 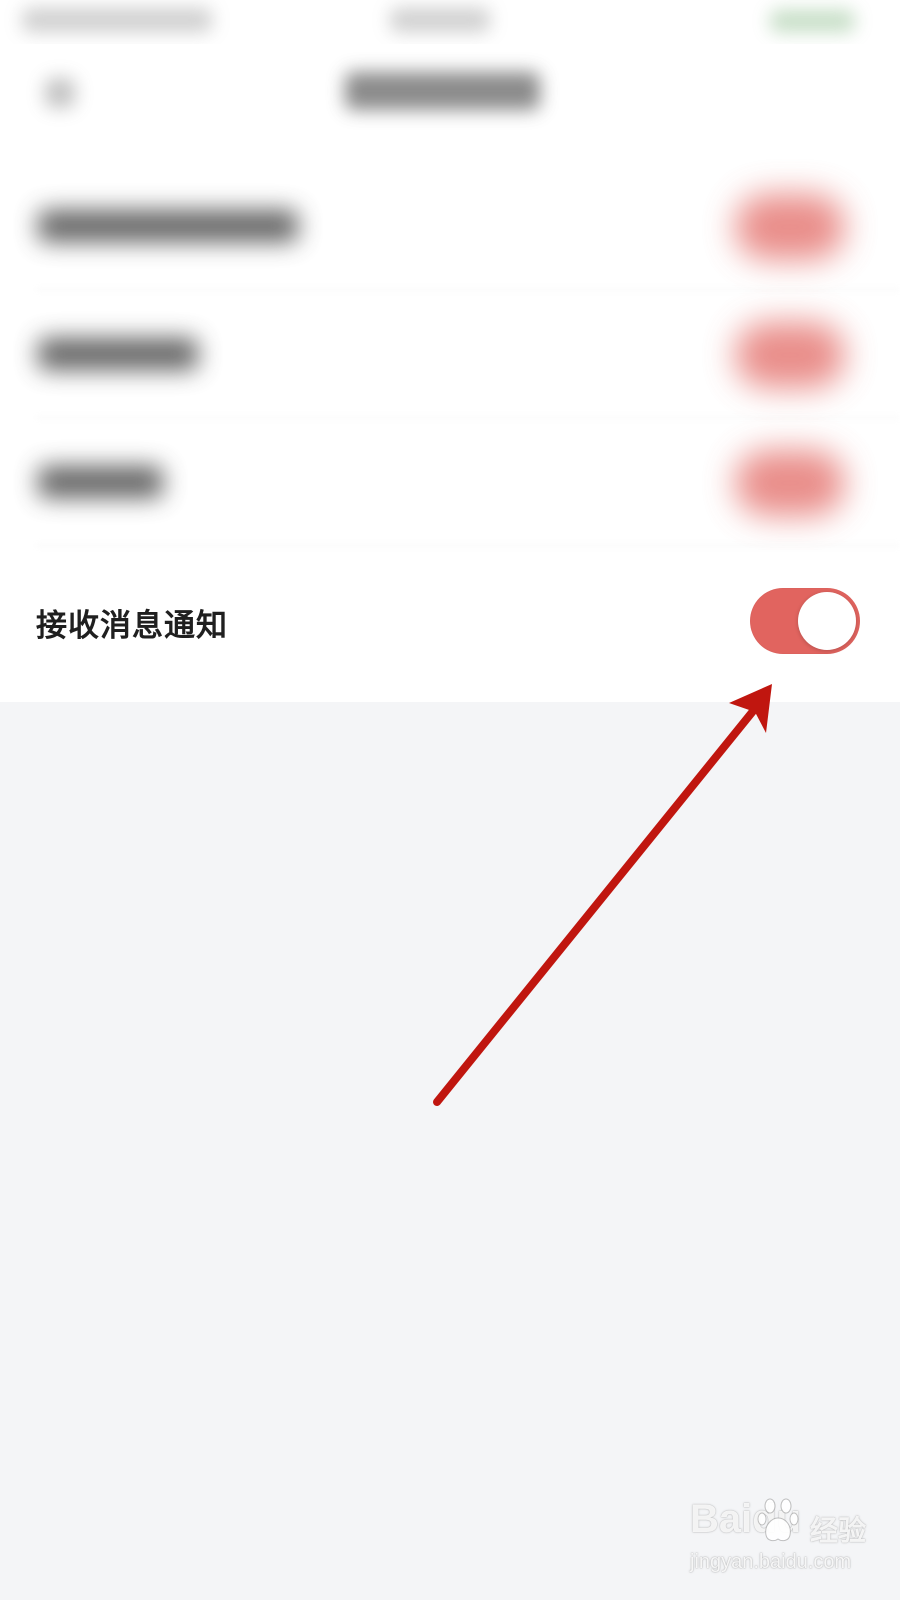 I want to click on back-icon, so click(x=60, y=93).